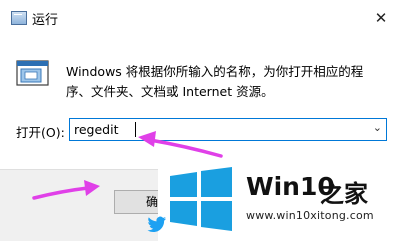 The image size is (399, 241). I want to click on run-app-icon, so click(19, 18).